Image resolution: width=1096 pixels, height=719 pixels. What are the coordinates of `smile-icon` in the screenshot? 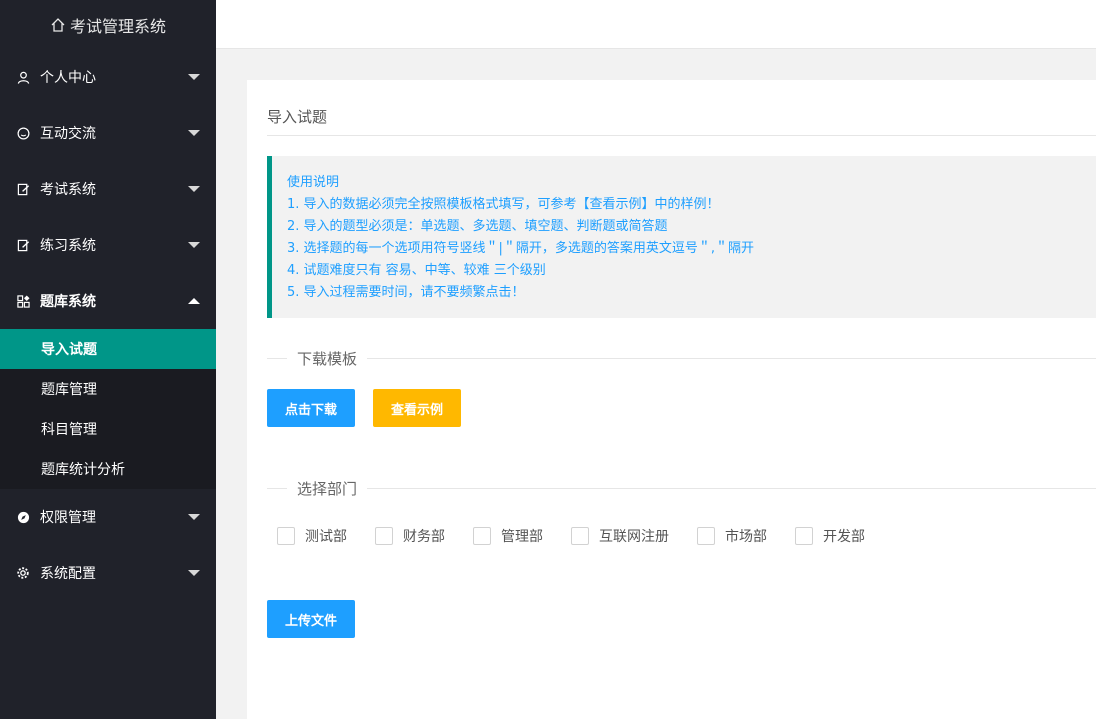 It's located at (23, 133).